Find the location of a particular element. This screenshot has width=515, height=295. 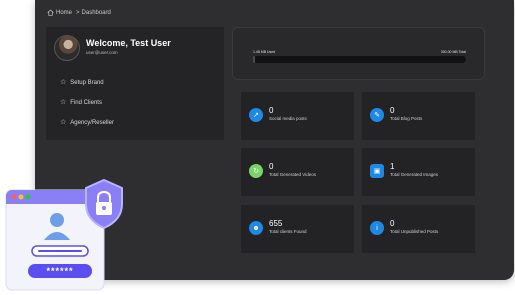

stat-card-generated-videos: ↻ 0 Total Generated Videos is located at coordinates (297, 172).